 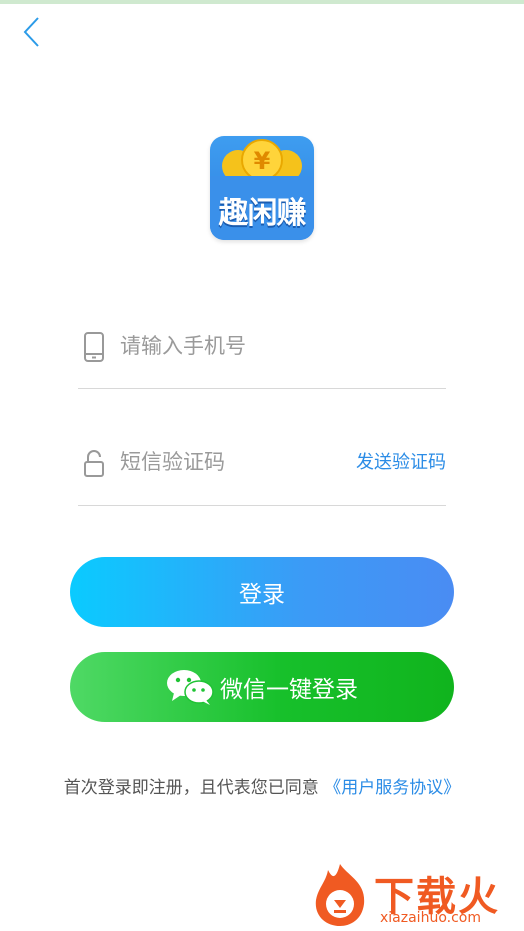 I want to click on app-logo: ¥ 趣闲赚, so click(x=262, y=188).